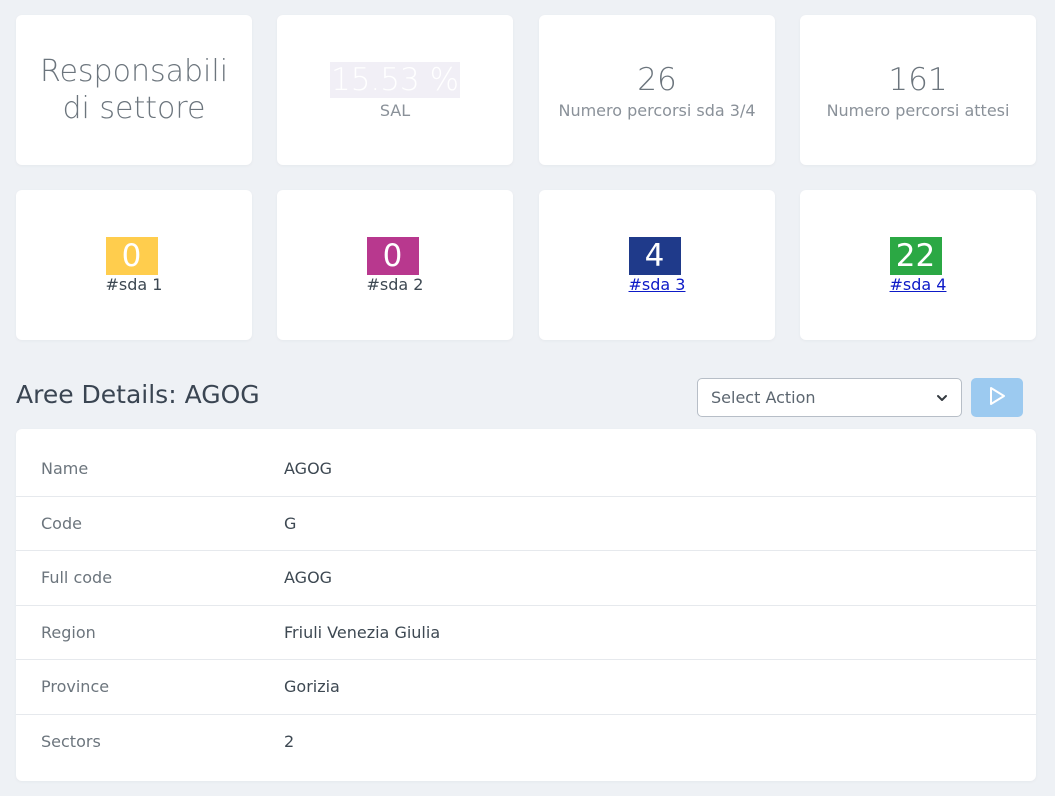 The width and height of the screenshot is (1055, 796). What do you see at coordinates (526, 577) in the screenshot?
I see `table-row: Full code AGOG` at bounding box center [526, 577].